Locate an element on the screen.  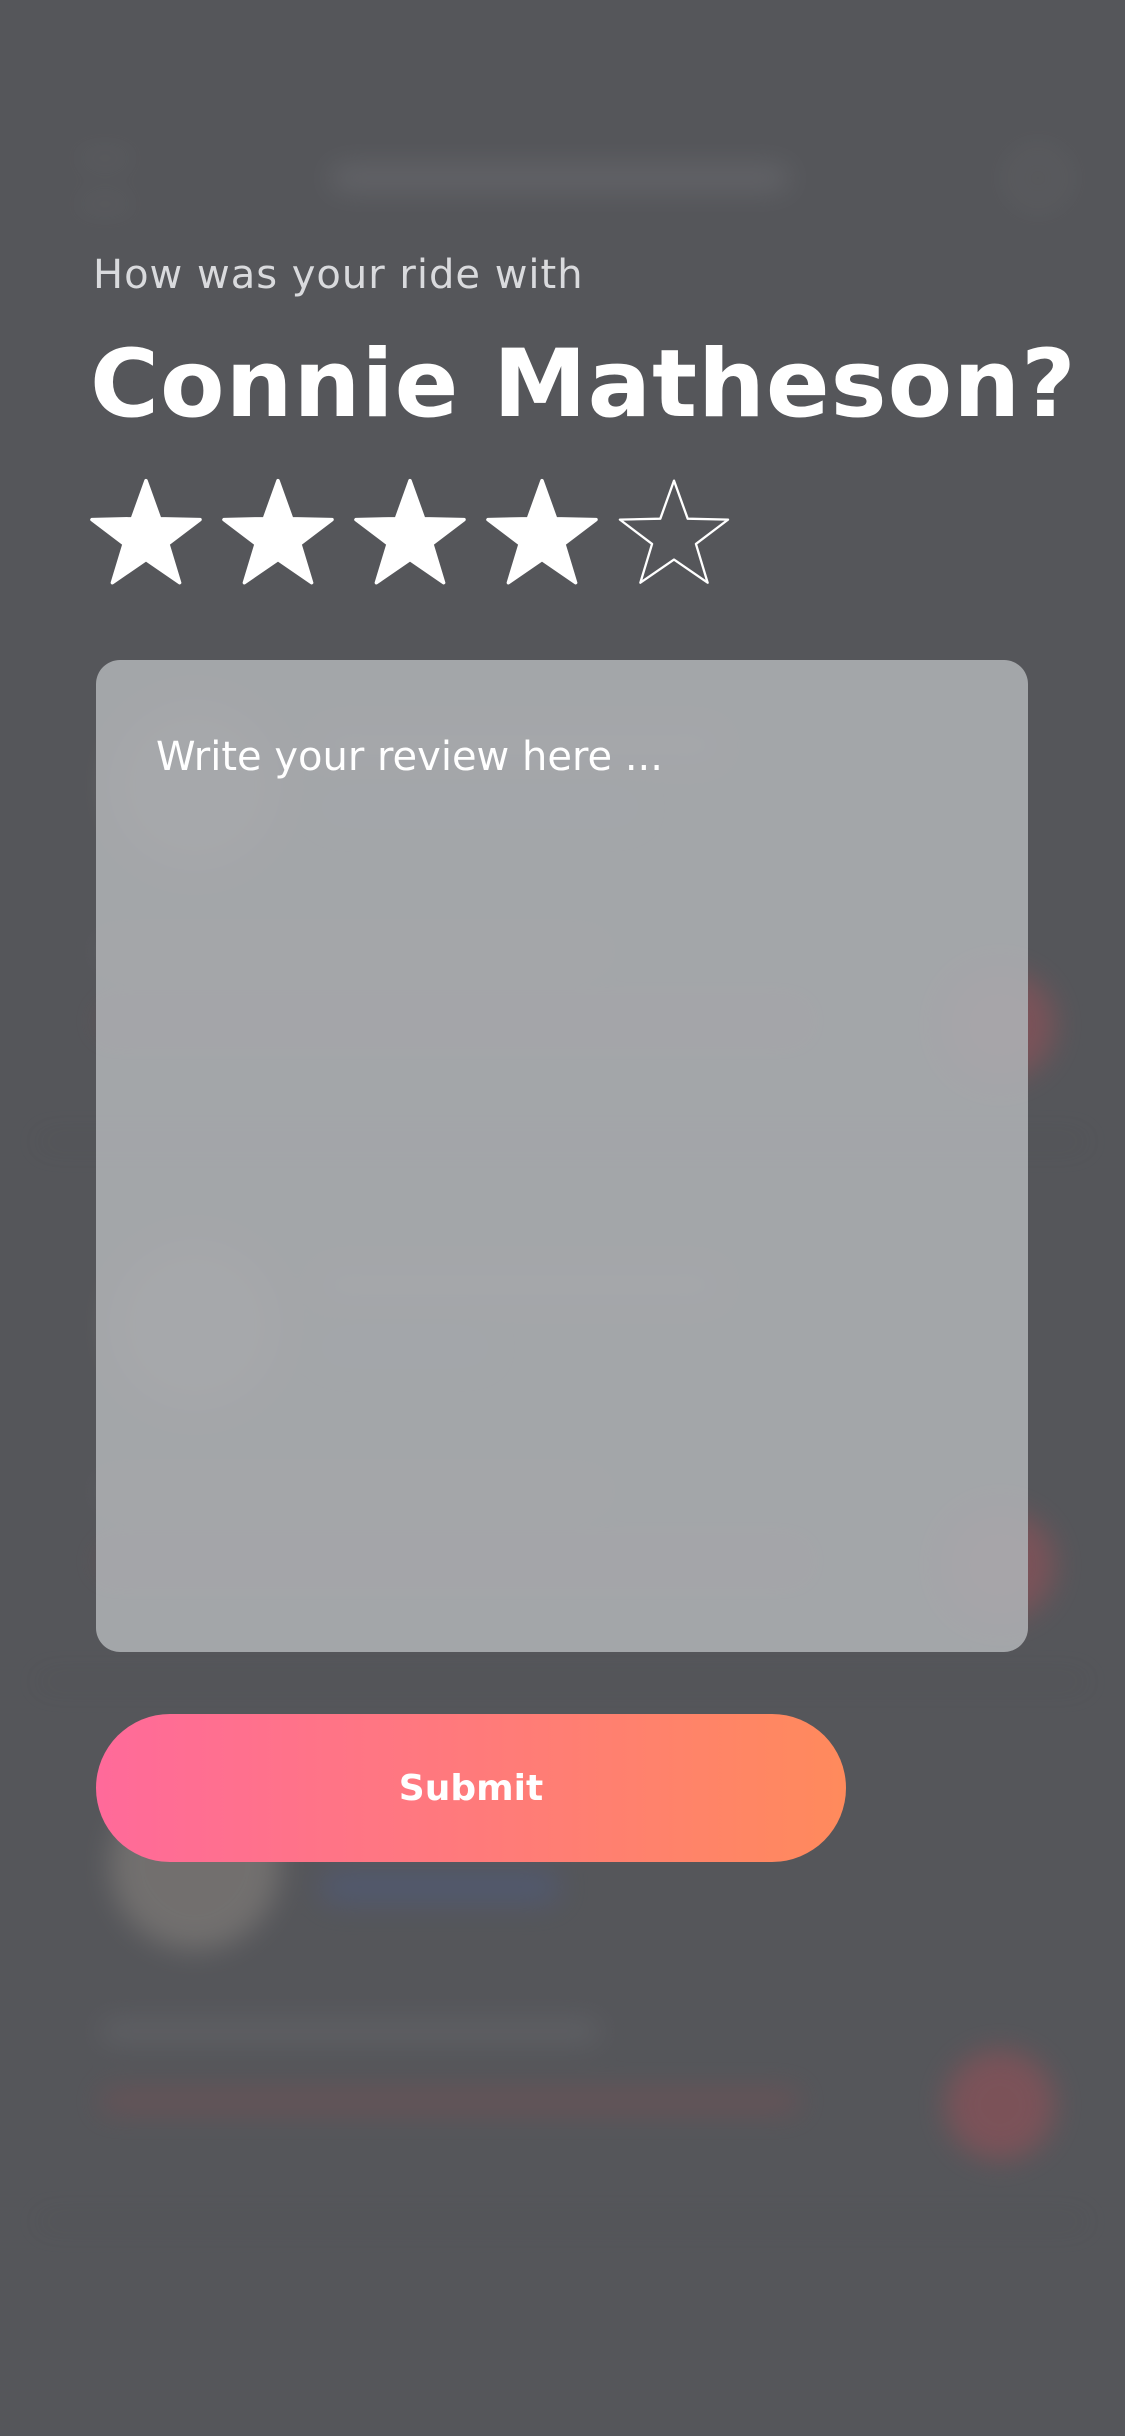
star-rating is located at coordinates (410, 534).